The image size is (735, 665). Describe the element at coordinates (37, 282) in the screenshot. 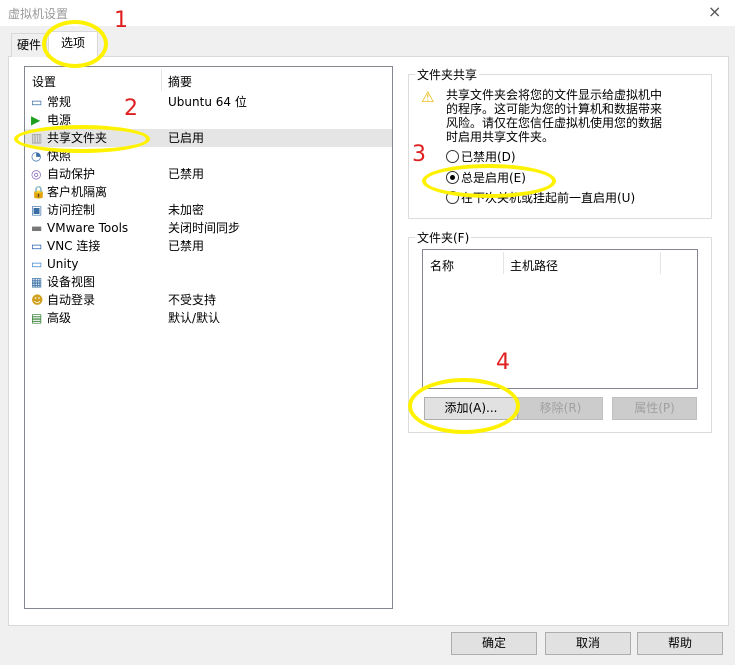

I see `device-view-icon: ▦` at that location.